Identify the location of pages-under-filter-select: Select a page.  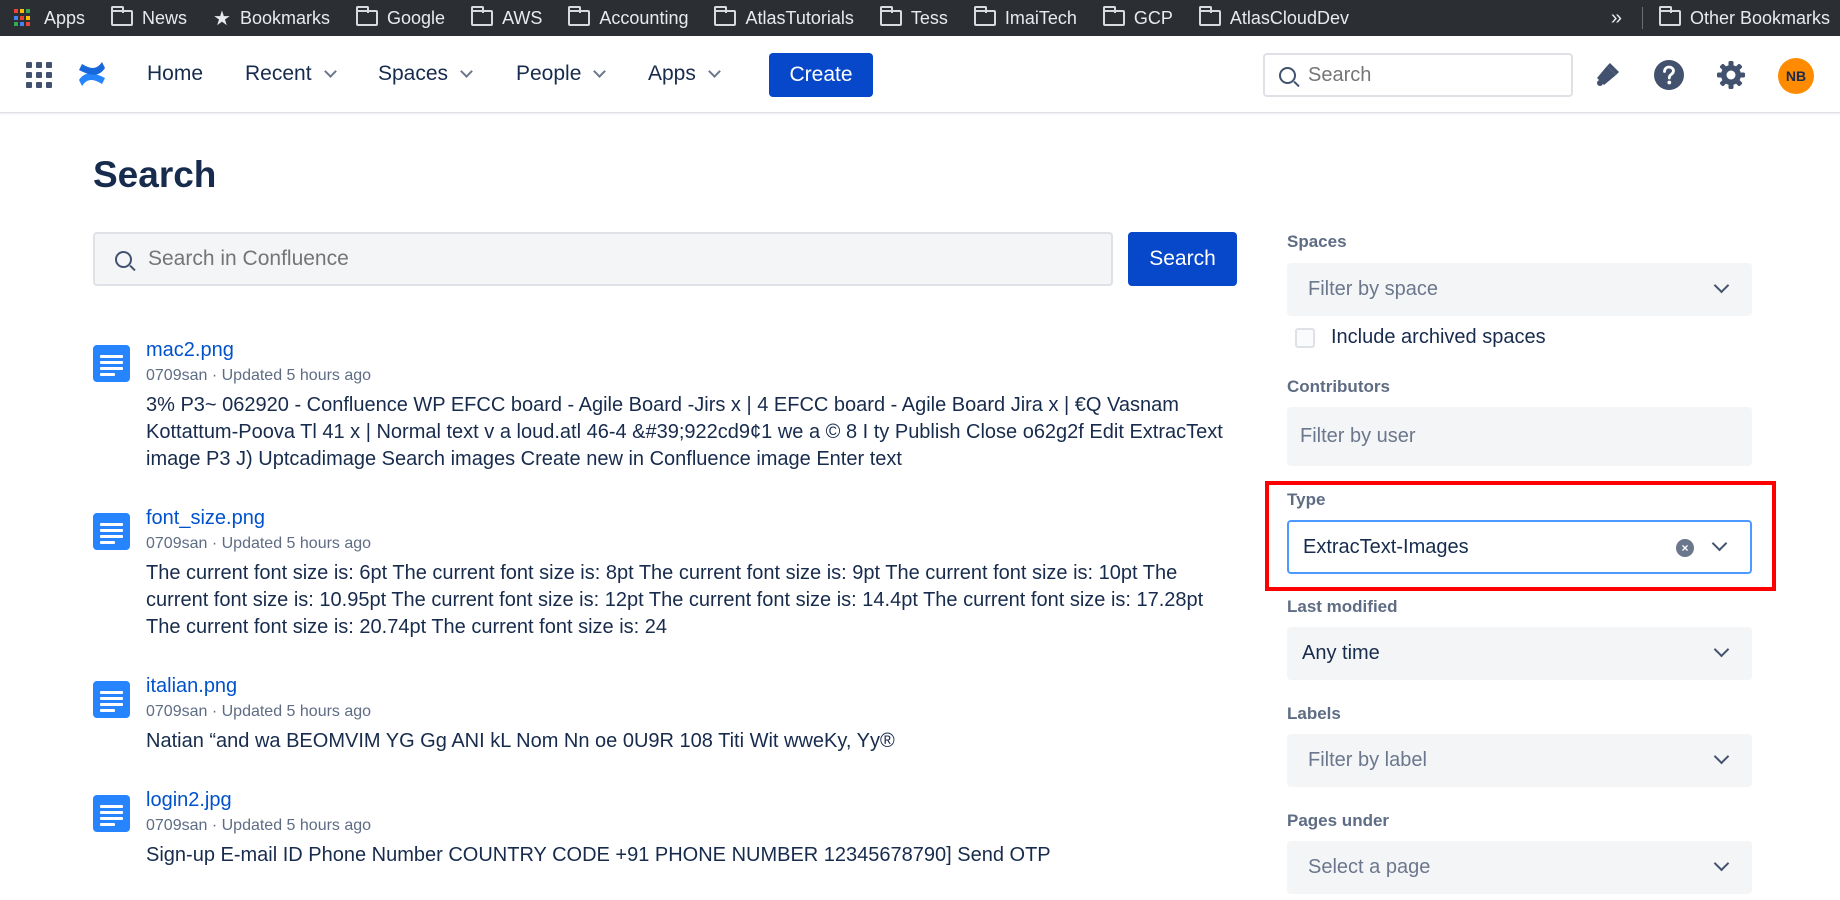
(1519, 867).